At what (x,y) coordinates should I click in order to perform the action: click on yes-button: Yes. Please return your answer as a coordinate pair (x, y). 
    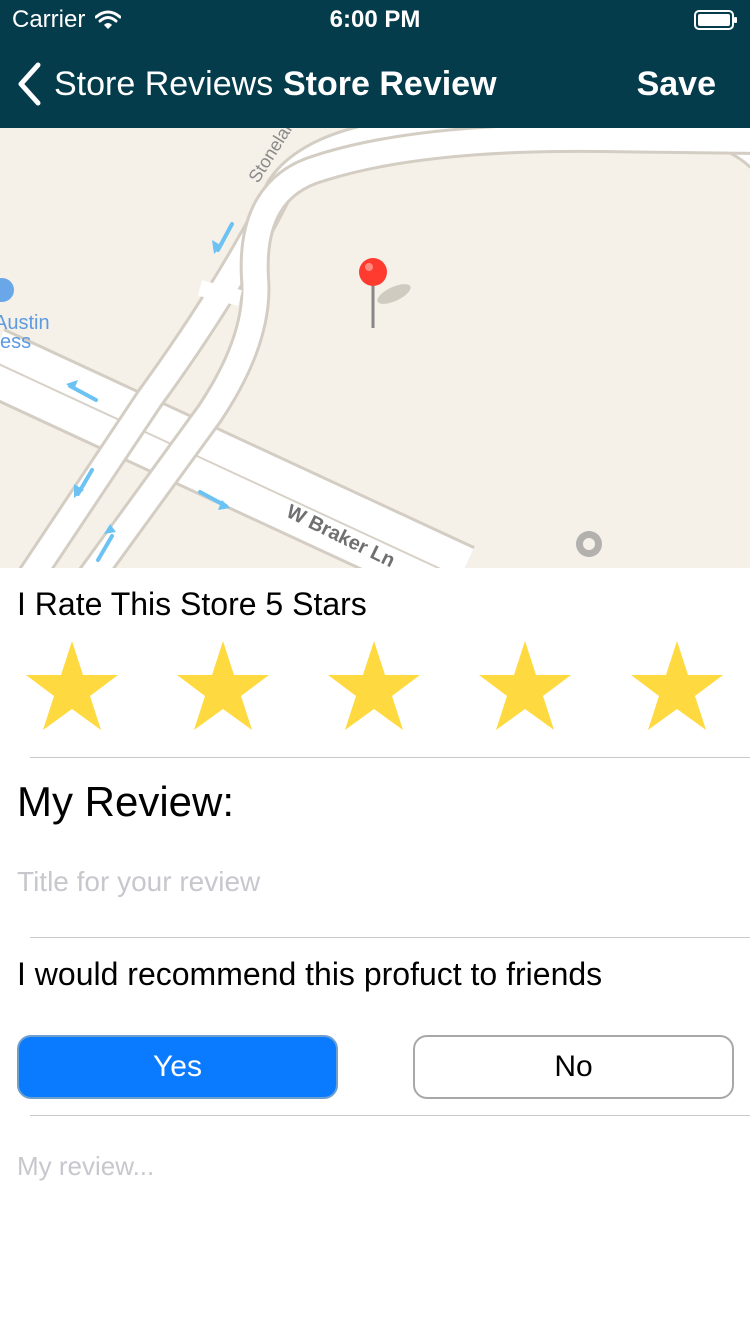
    Looking at the image, I should click on (177, 1067).